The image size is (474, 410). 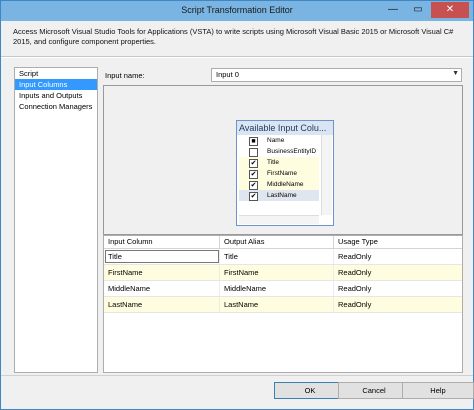 I want to click on input-column-cell: LastName, so click(x=162, y=304).